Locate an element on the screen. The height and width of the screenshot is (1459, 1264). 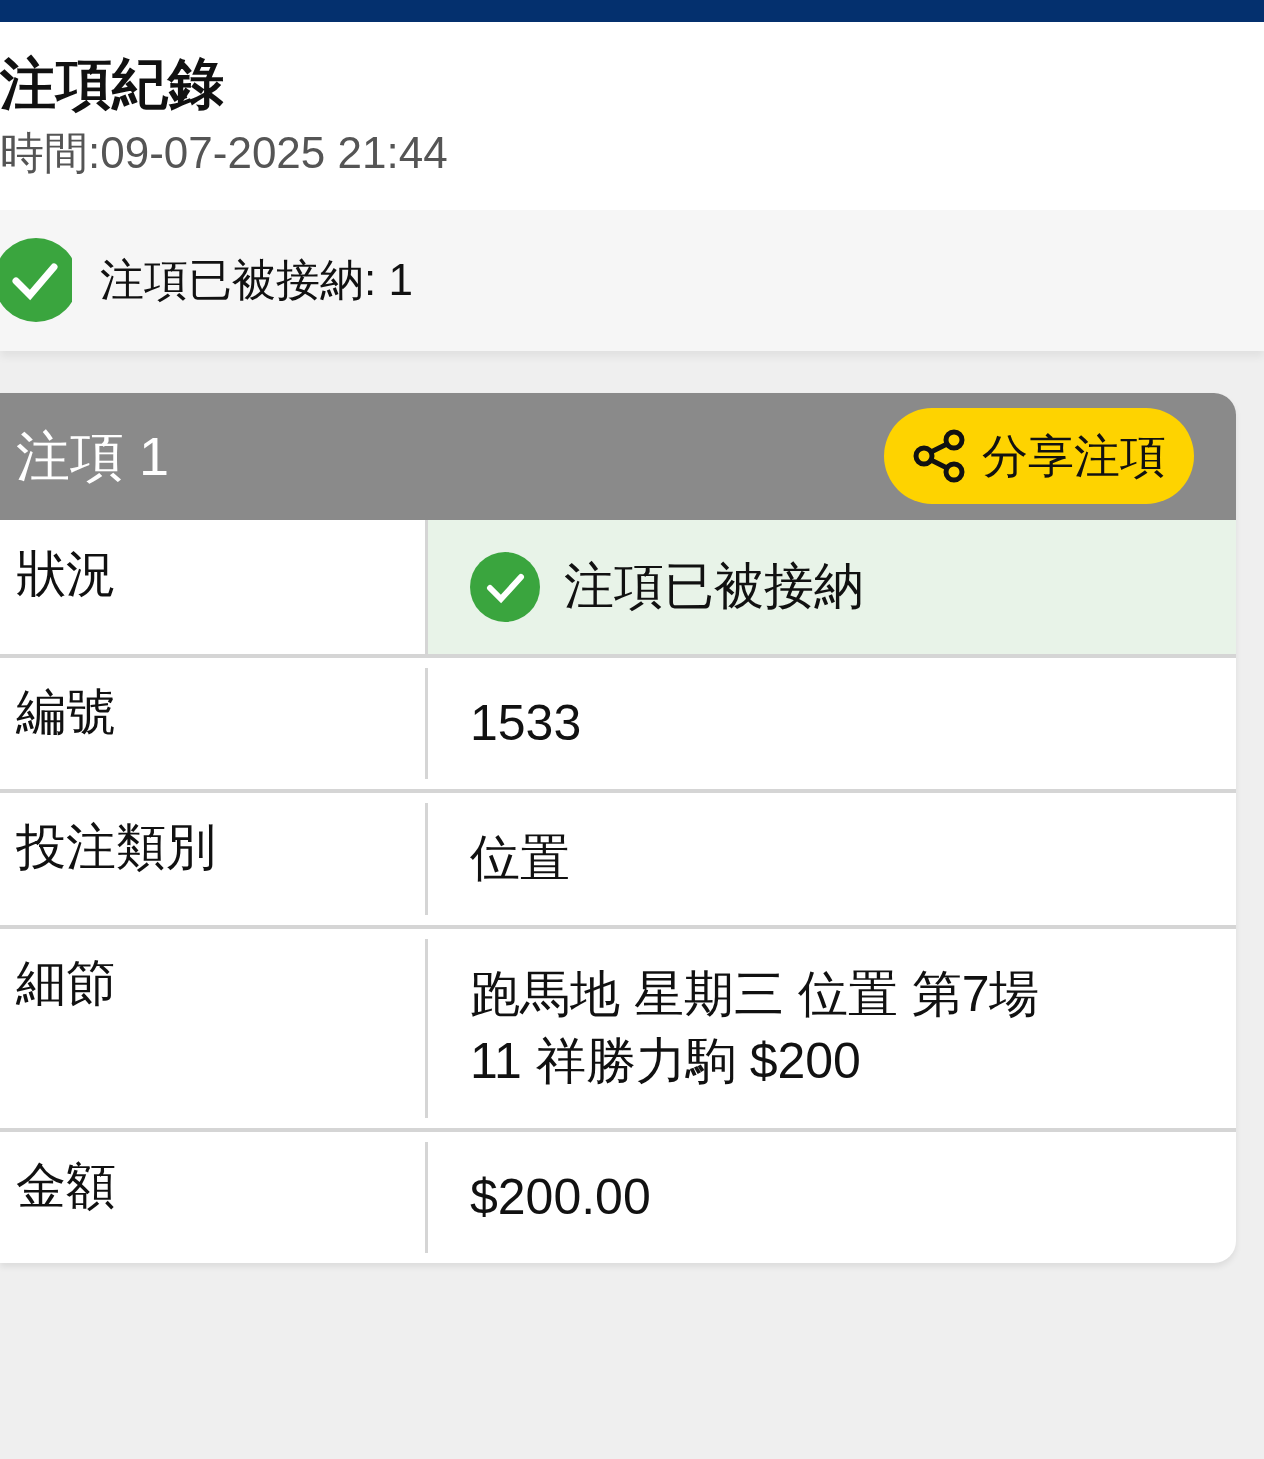
check-icon is located at coordinates (505, 587).